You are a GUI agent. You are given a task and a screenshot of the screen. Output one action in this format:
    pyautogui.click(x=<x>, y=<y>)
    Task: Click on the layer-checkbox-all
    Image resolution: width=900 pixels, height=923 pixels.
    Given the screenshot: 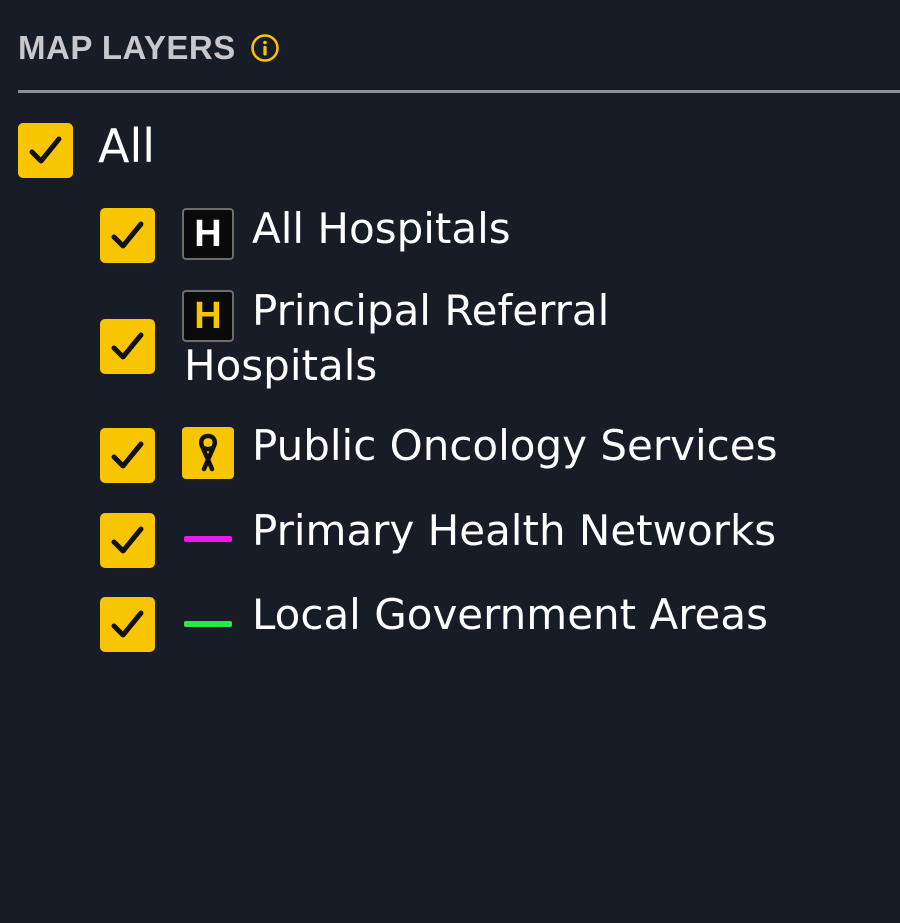 What is the action you would take?
    pyautogui.click(x=45, y=150)
    